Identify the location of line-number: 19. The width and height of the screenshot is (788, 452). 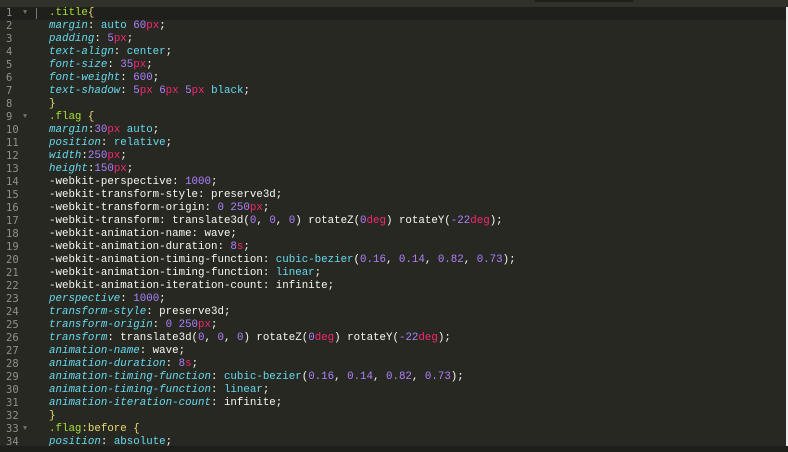
(12, 247).